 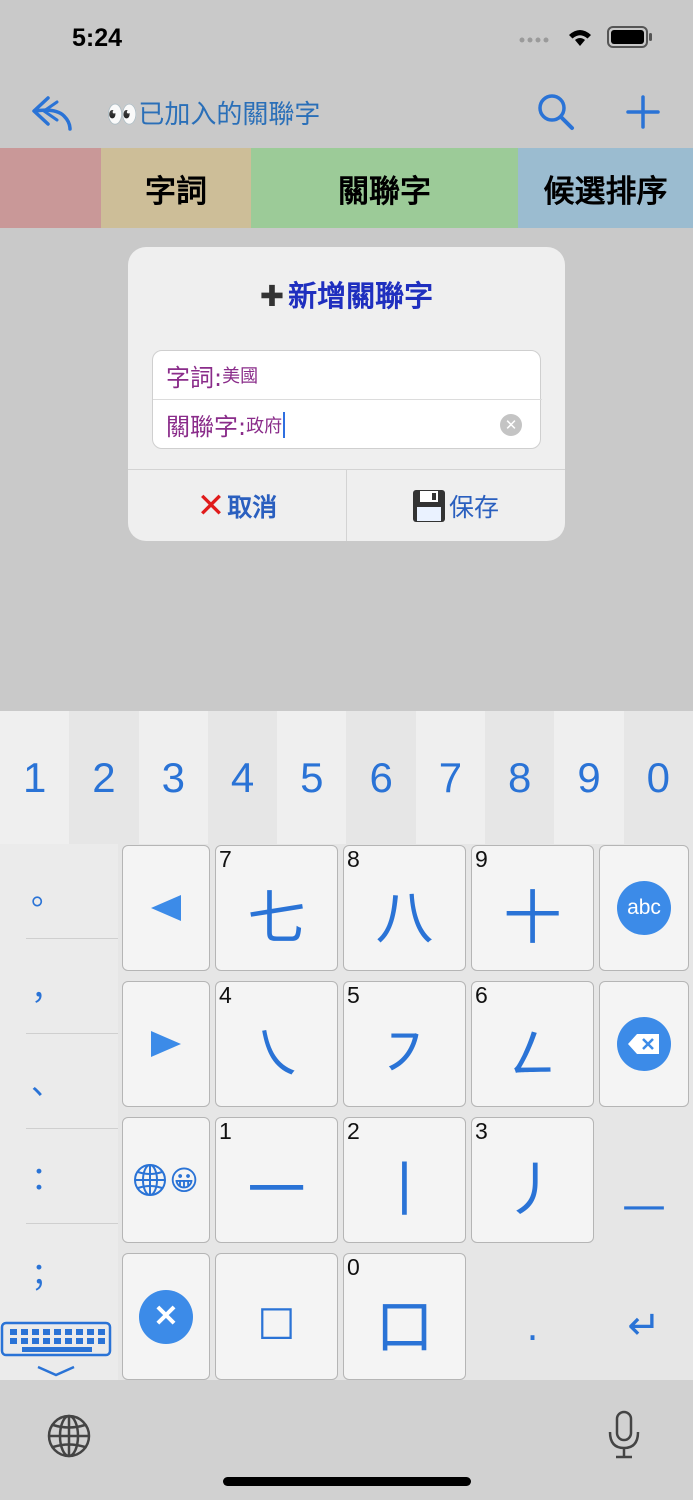 I want to click on cursor-right-key, so click(x=166, y=1044).